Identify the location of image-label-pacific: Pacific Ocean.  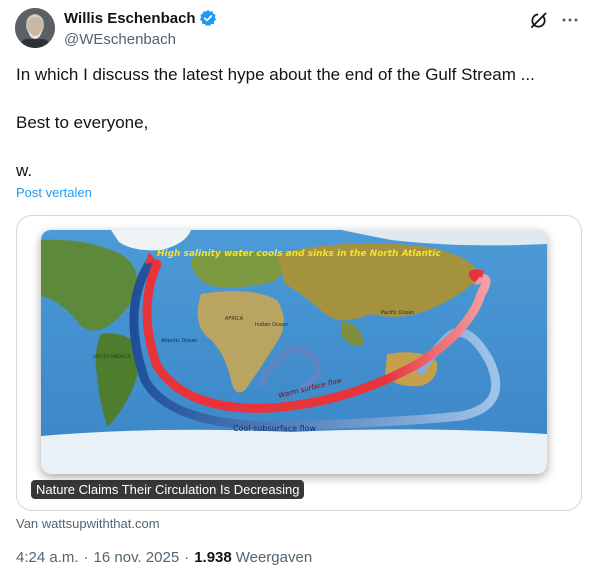
(397, 313).